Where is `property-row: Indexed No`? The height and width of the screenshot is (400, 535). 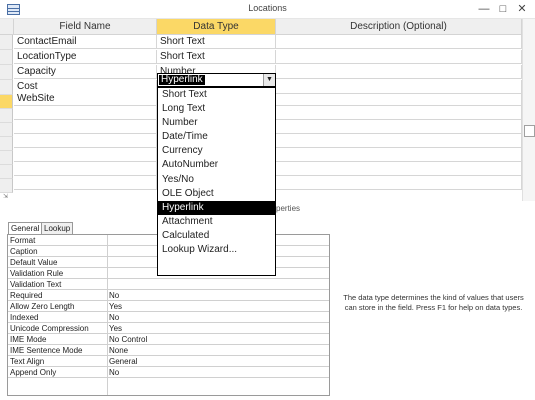
property-row: Indexed No is located at coordinates (168, 318).